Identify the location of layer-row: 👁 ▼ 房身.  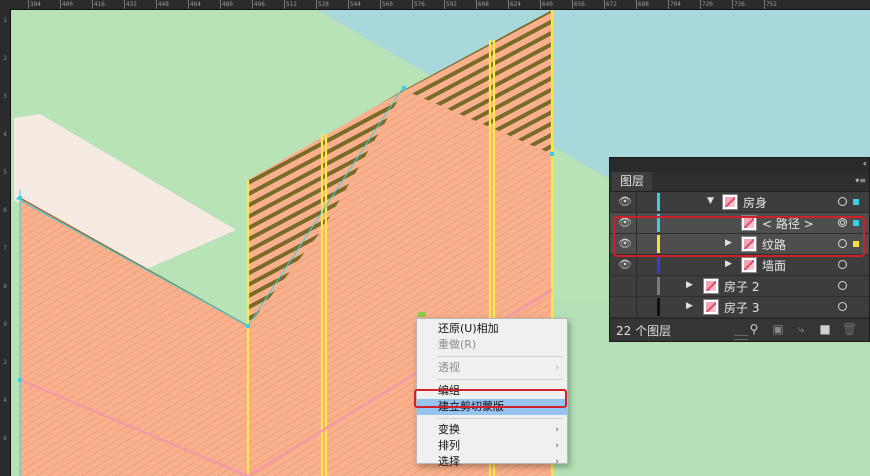
(739, 202).